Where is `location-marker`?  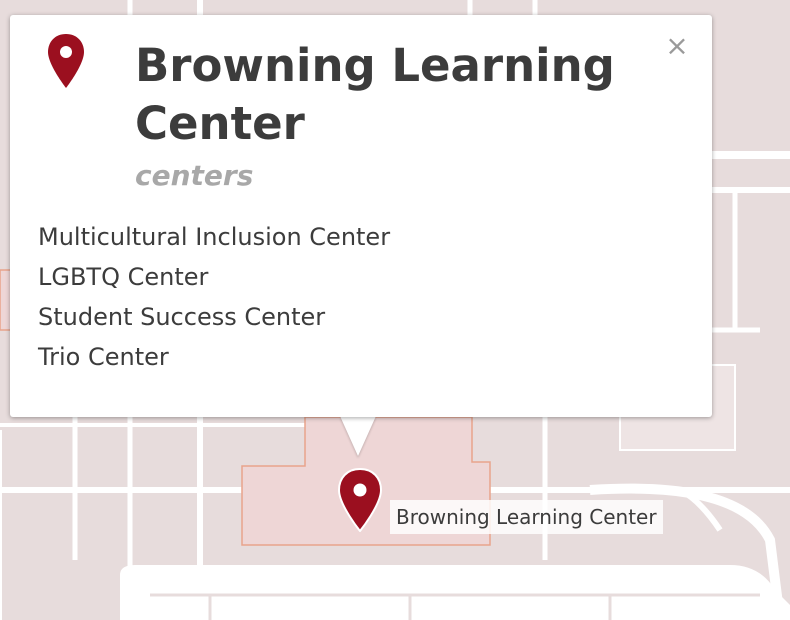 location-marker is located at coordinates (360, 500).